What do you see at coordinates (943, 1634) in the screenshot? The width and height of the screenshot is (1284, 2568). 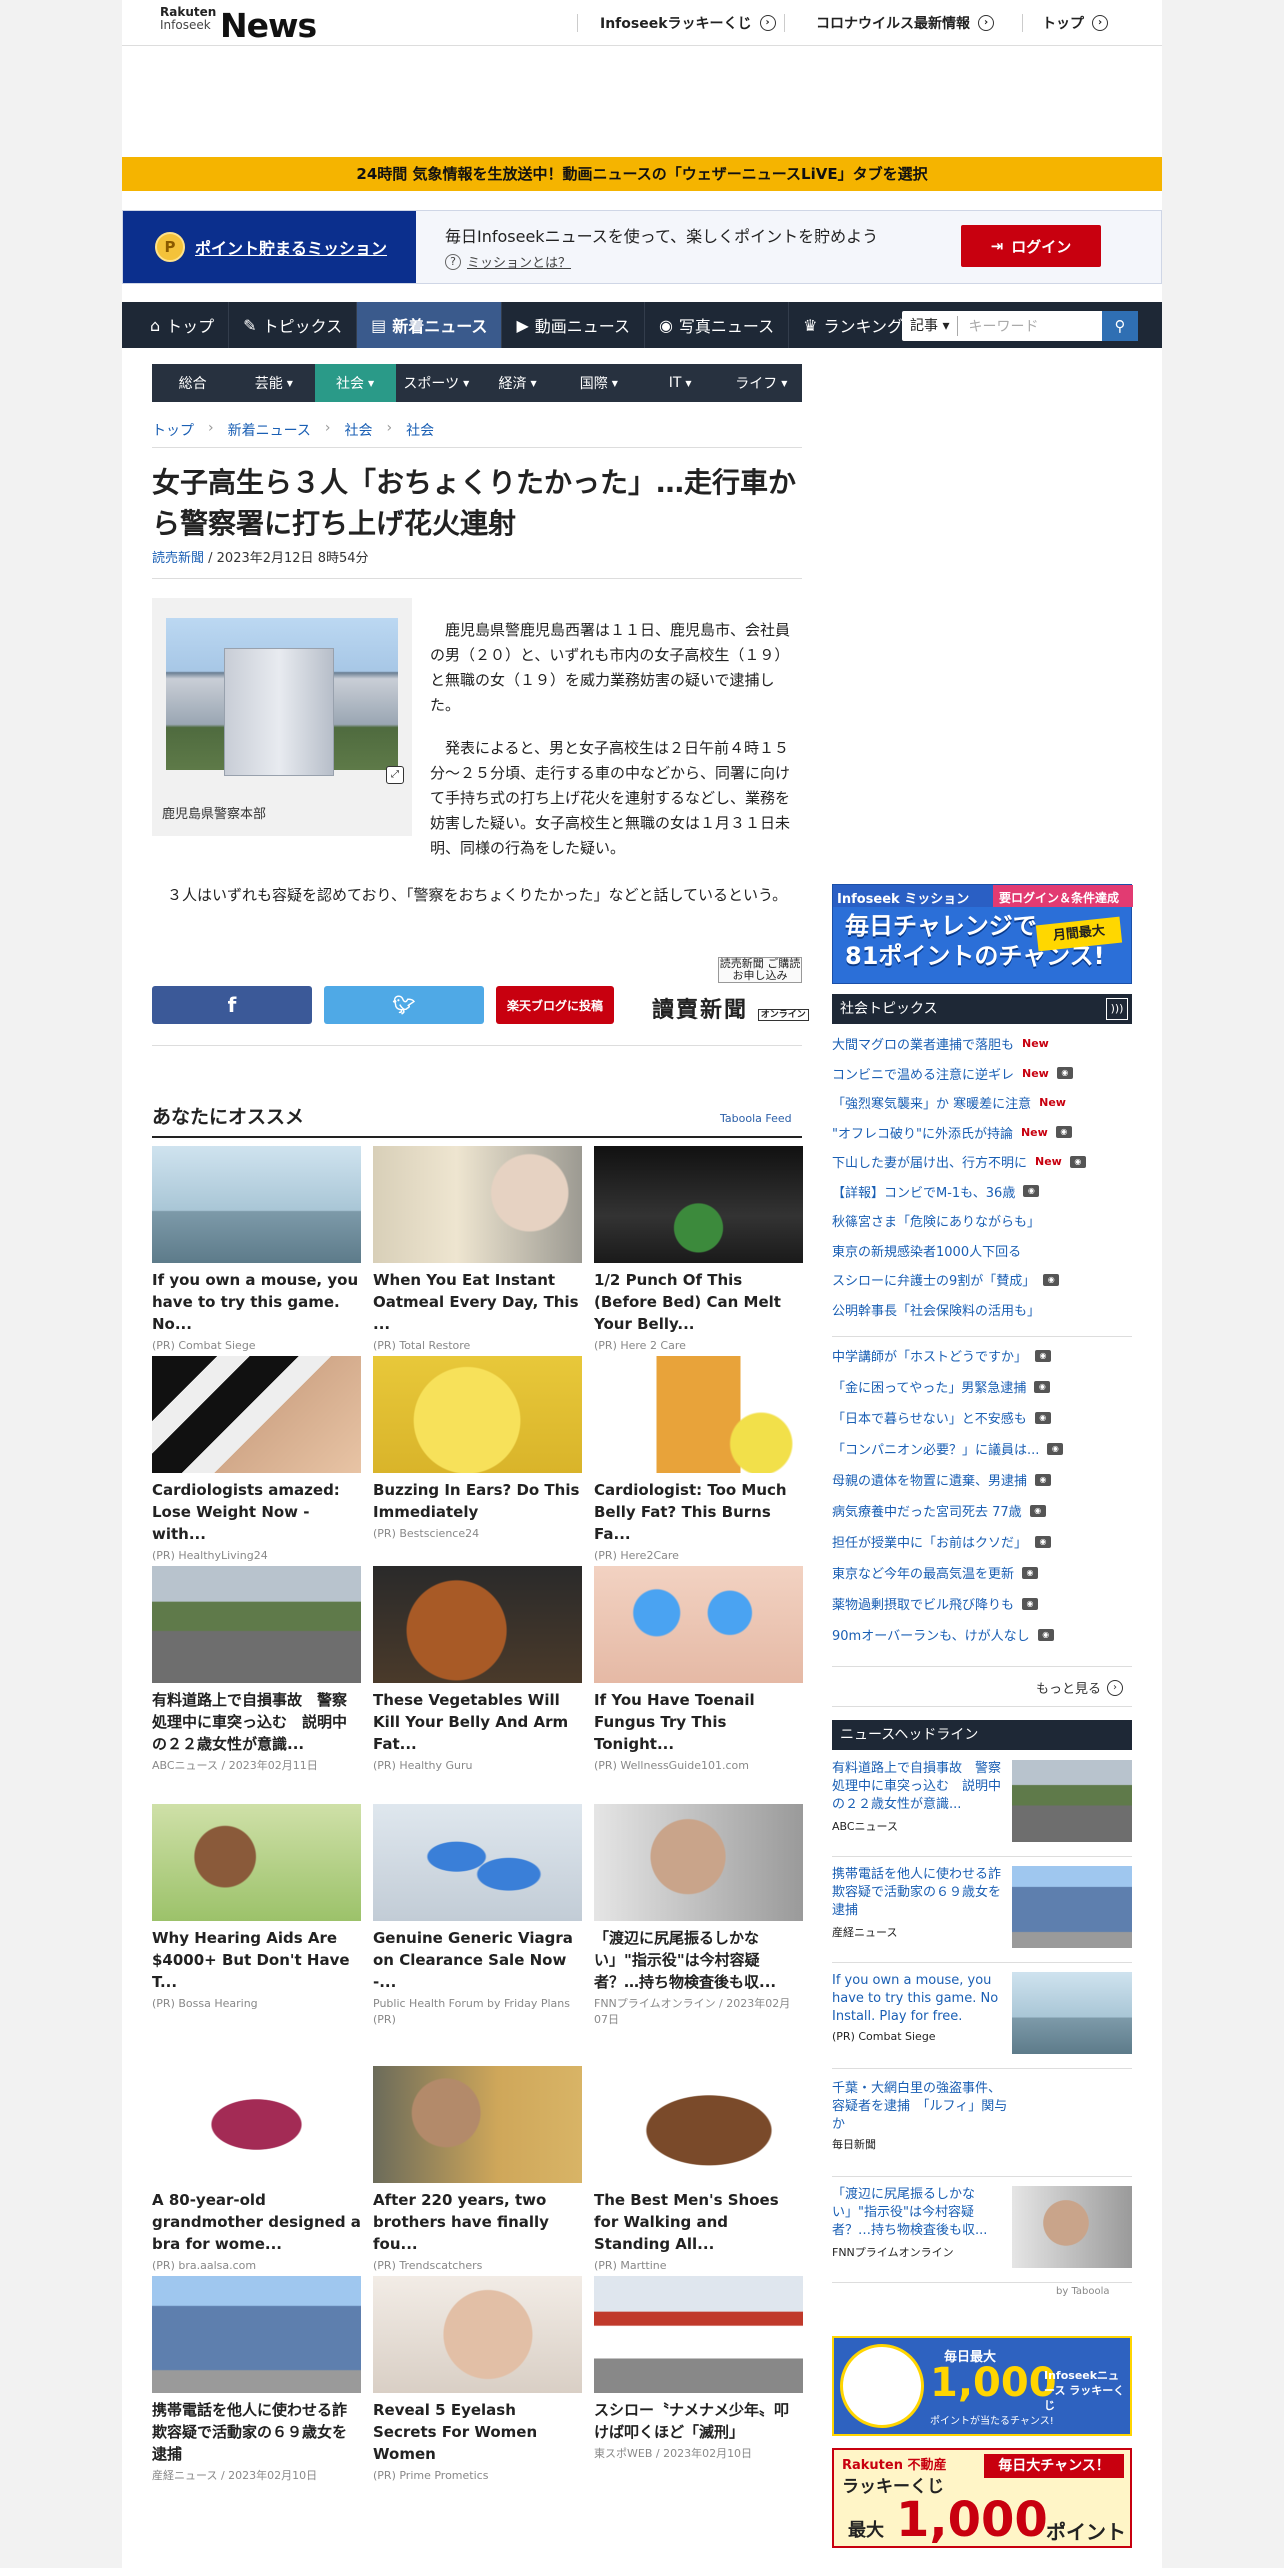 I see `topic-item: 90mオーバーランも、けが人なし ◉` at bounding box center [943, 1634].